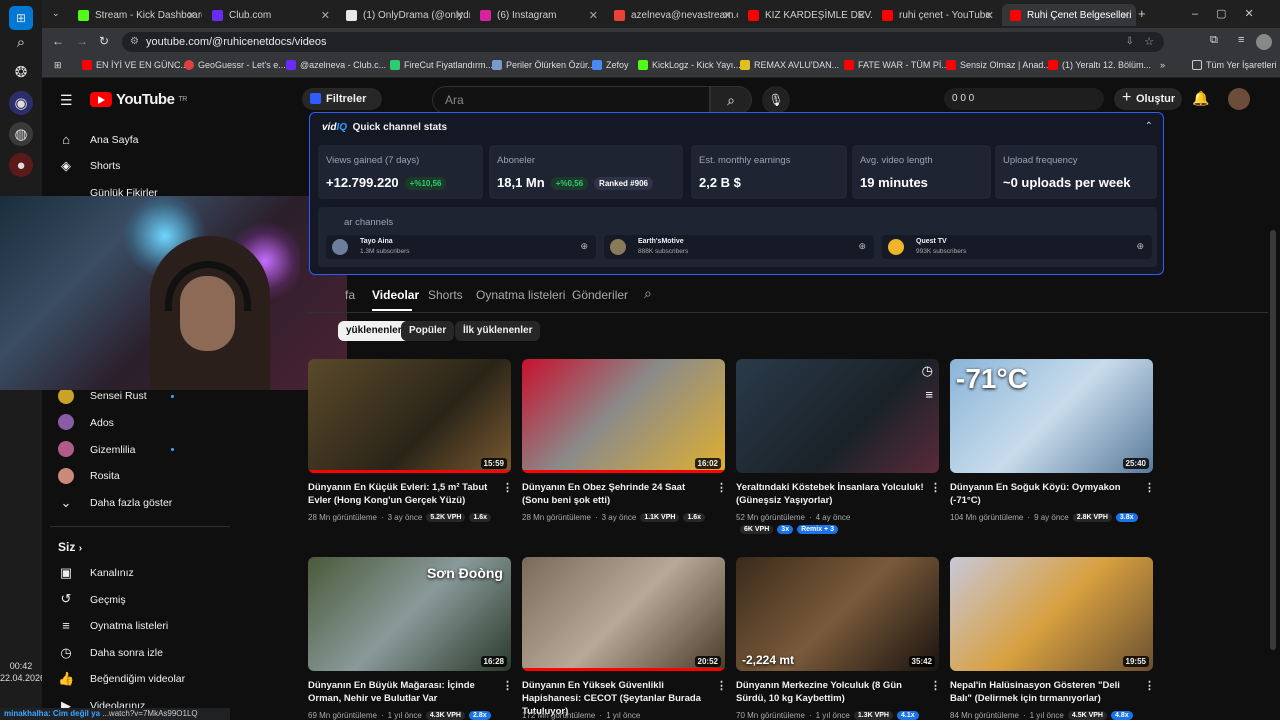 The image size is (1280, 720). What do you see at coordinates (817, 529) in the screenshot?
I see `remix-badge: Remix + 3` at bounding box center [817, 529].